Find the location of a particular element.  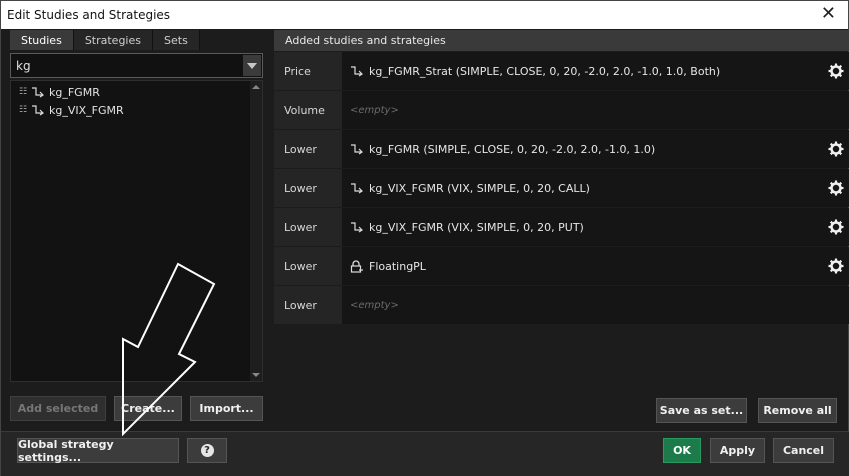

row-label: Volume is located at coordinates (308, 110).